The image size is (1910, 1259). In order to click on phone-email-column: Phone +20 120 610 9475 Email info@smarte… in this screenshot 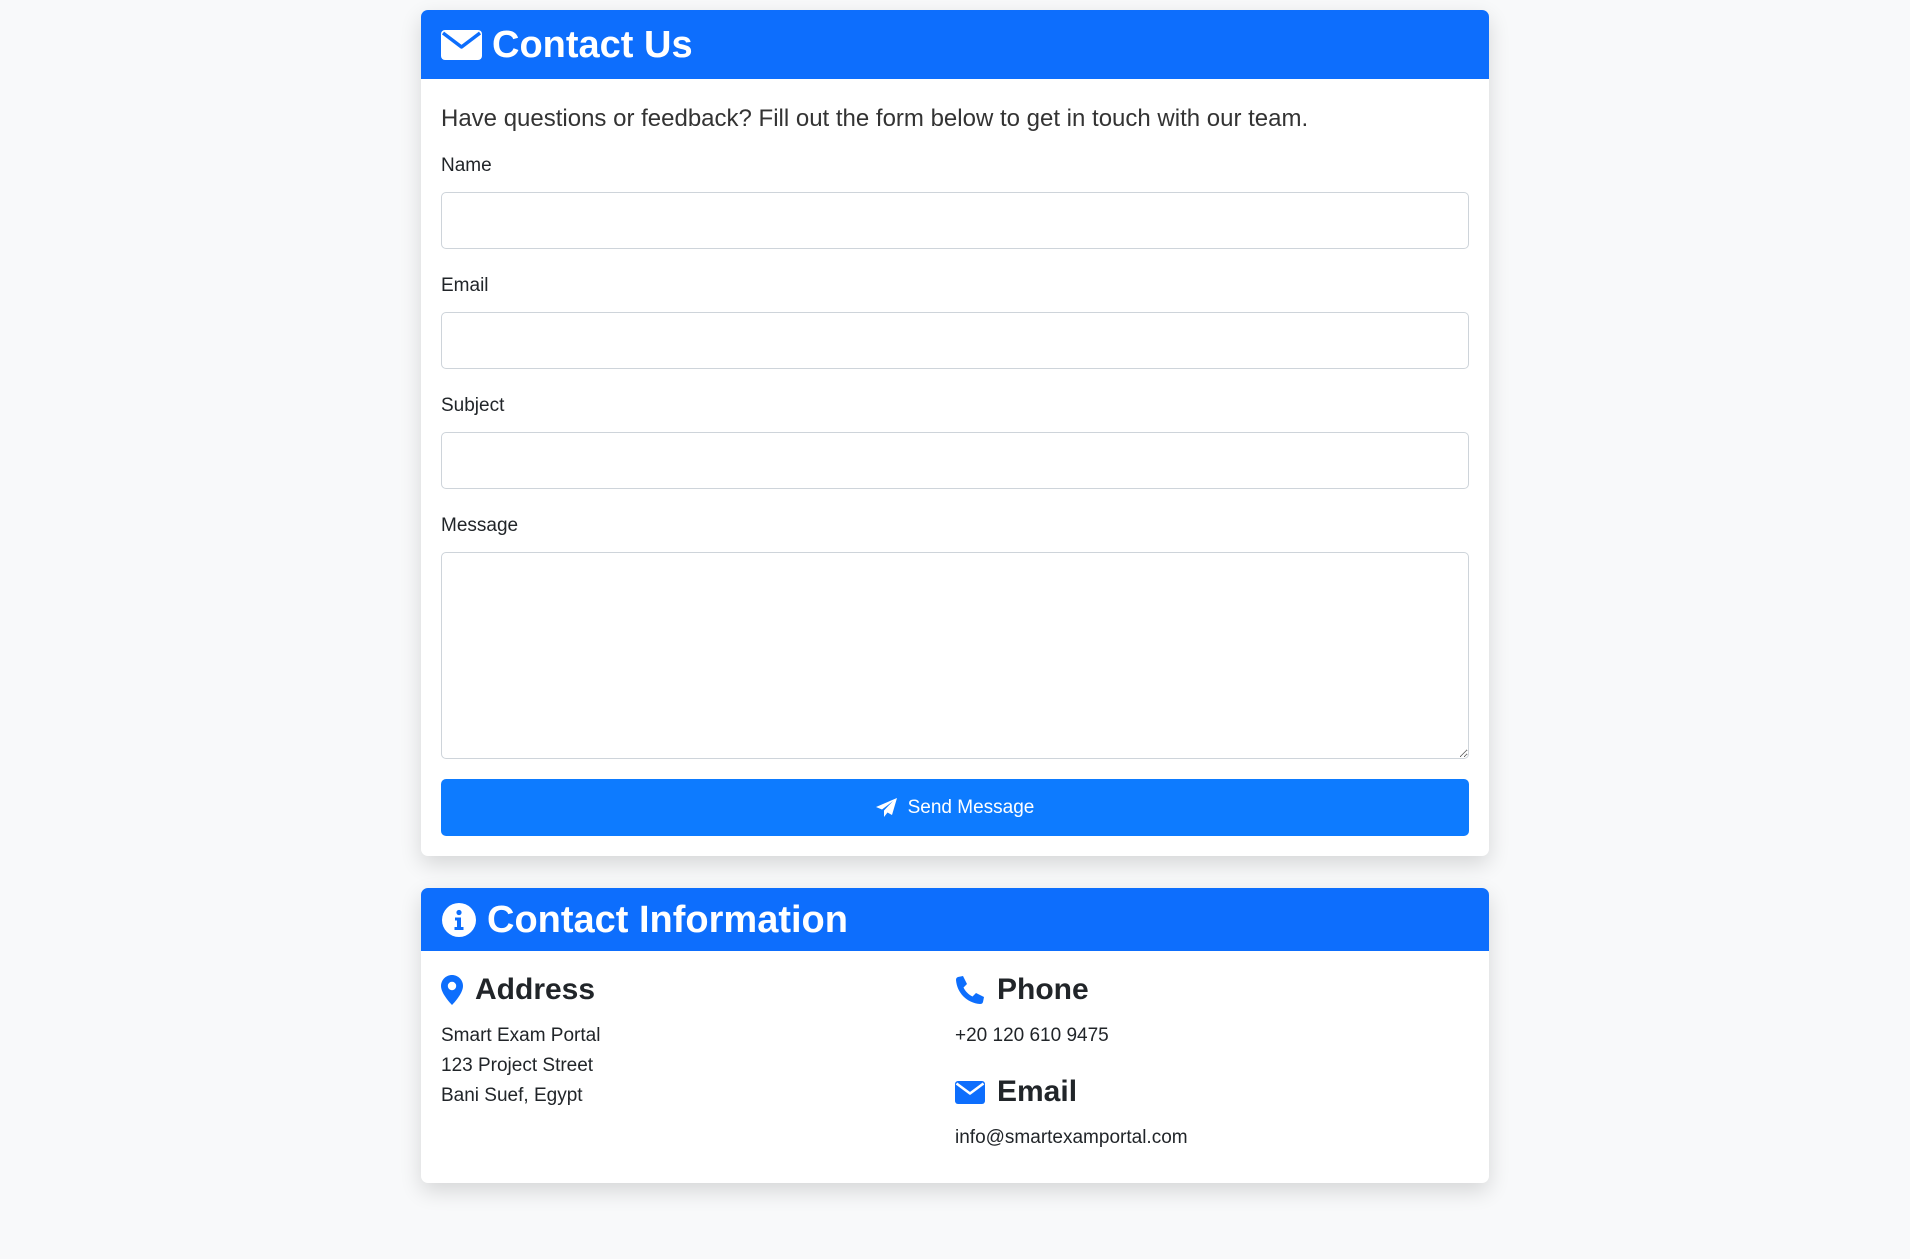, I will do `click(1212, 1063)`.